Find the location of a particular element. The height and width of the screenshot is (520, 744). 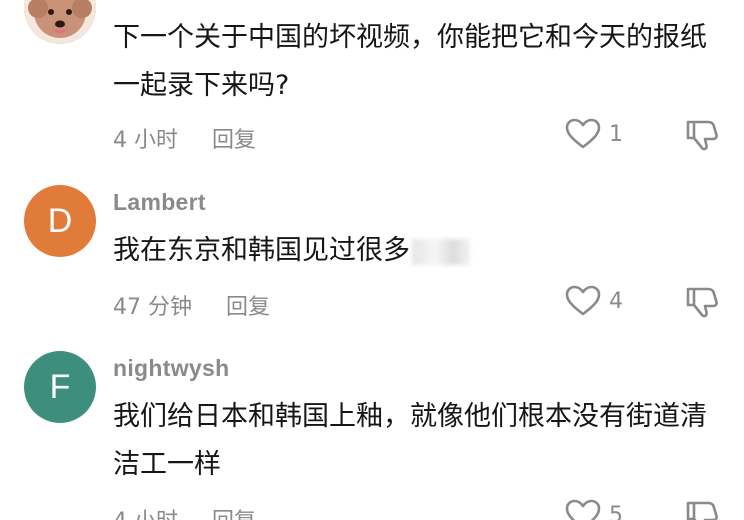

avatar is located at coordinates (60, 22).